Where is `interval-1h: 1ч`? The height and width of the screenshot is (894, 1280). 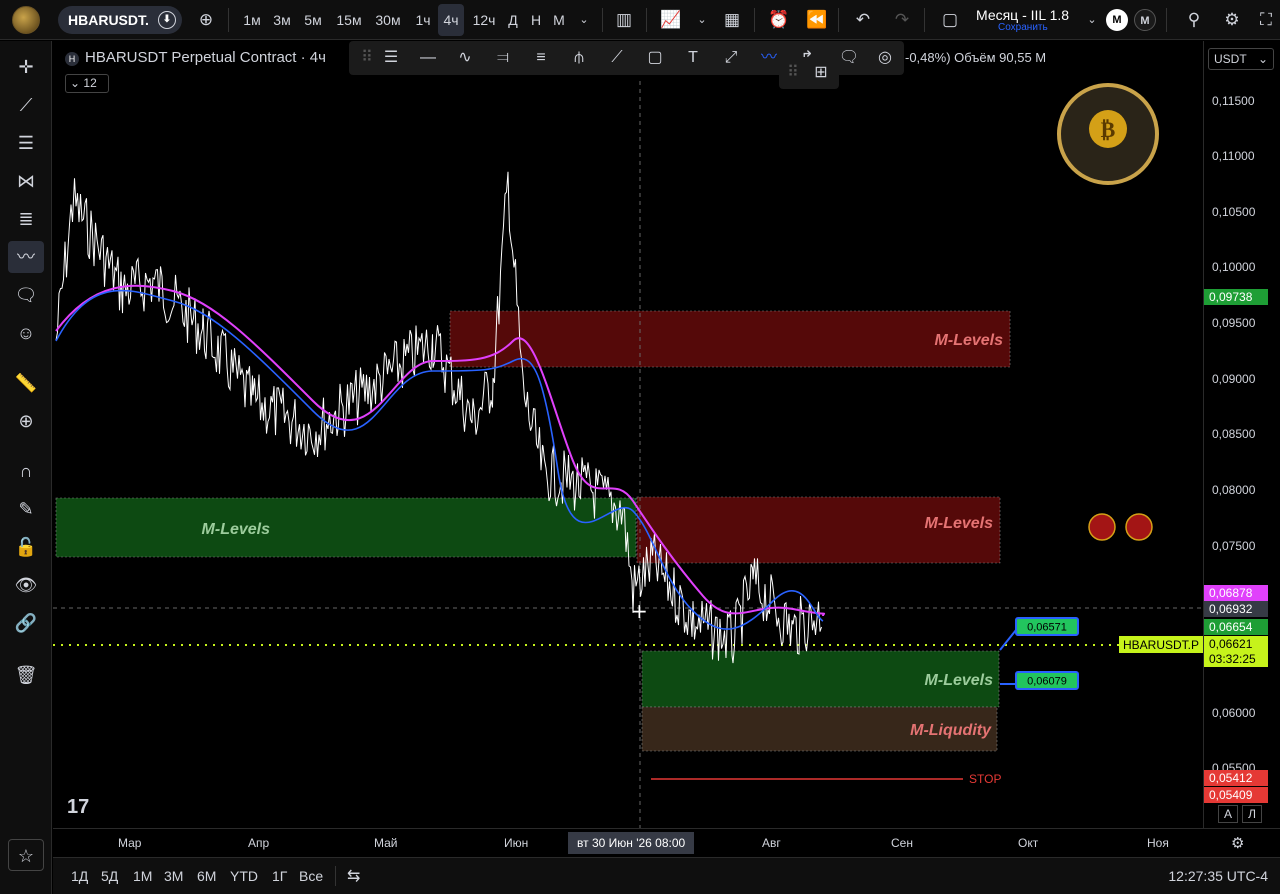
interval-1h: 1ч is located at coordinates (423, 20).